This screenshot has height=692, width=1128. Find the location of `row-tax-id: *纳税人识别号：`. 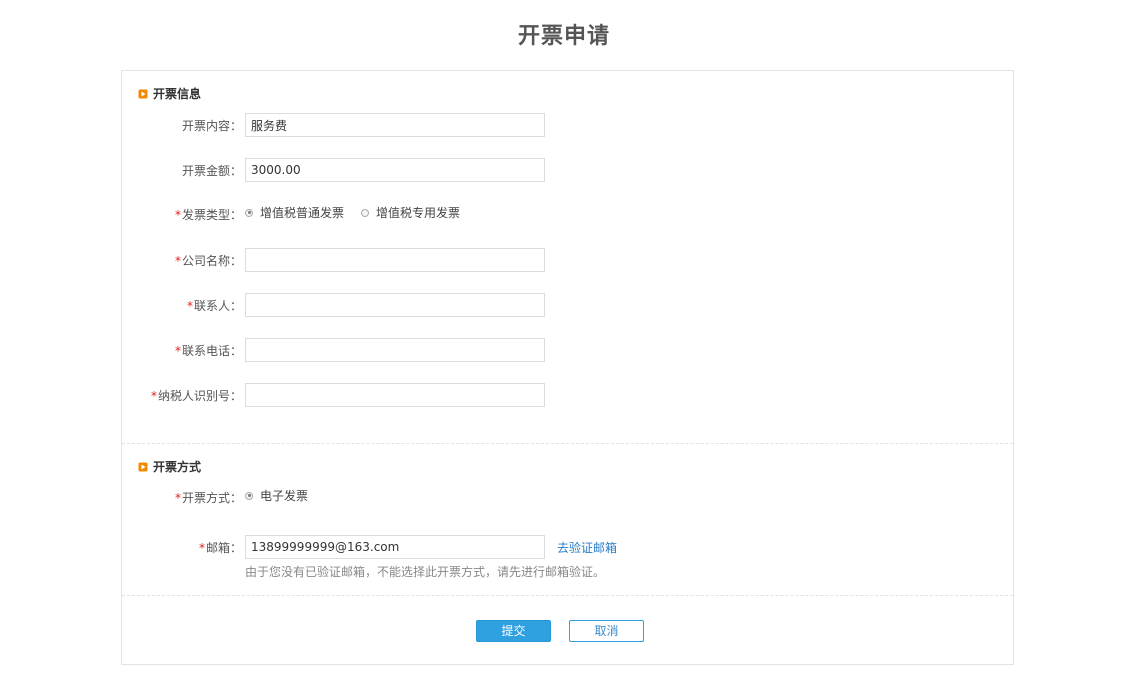

row-tax-id: *纳税人识别号： is located at coordinates (567, 395).